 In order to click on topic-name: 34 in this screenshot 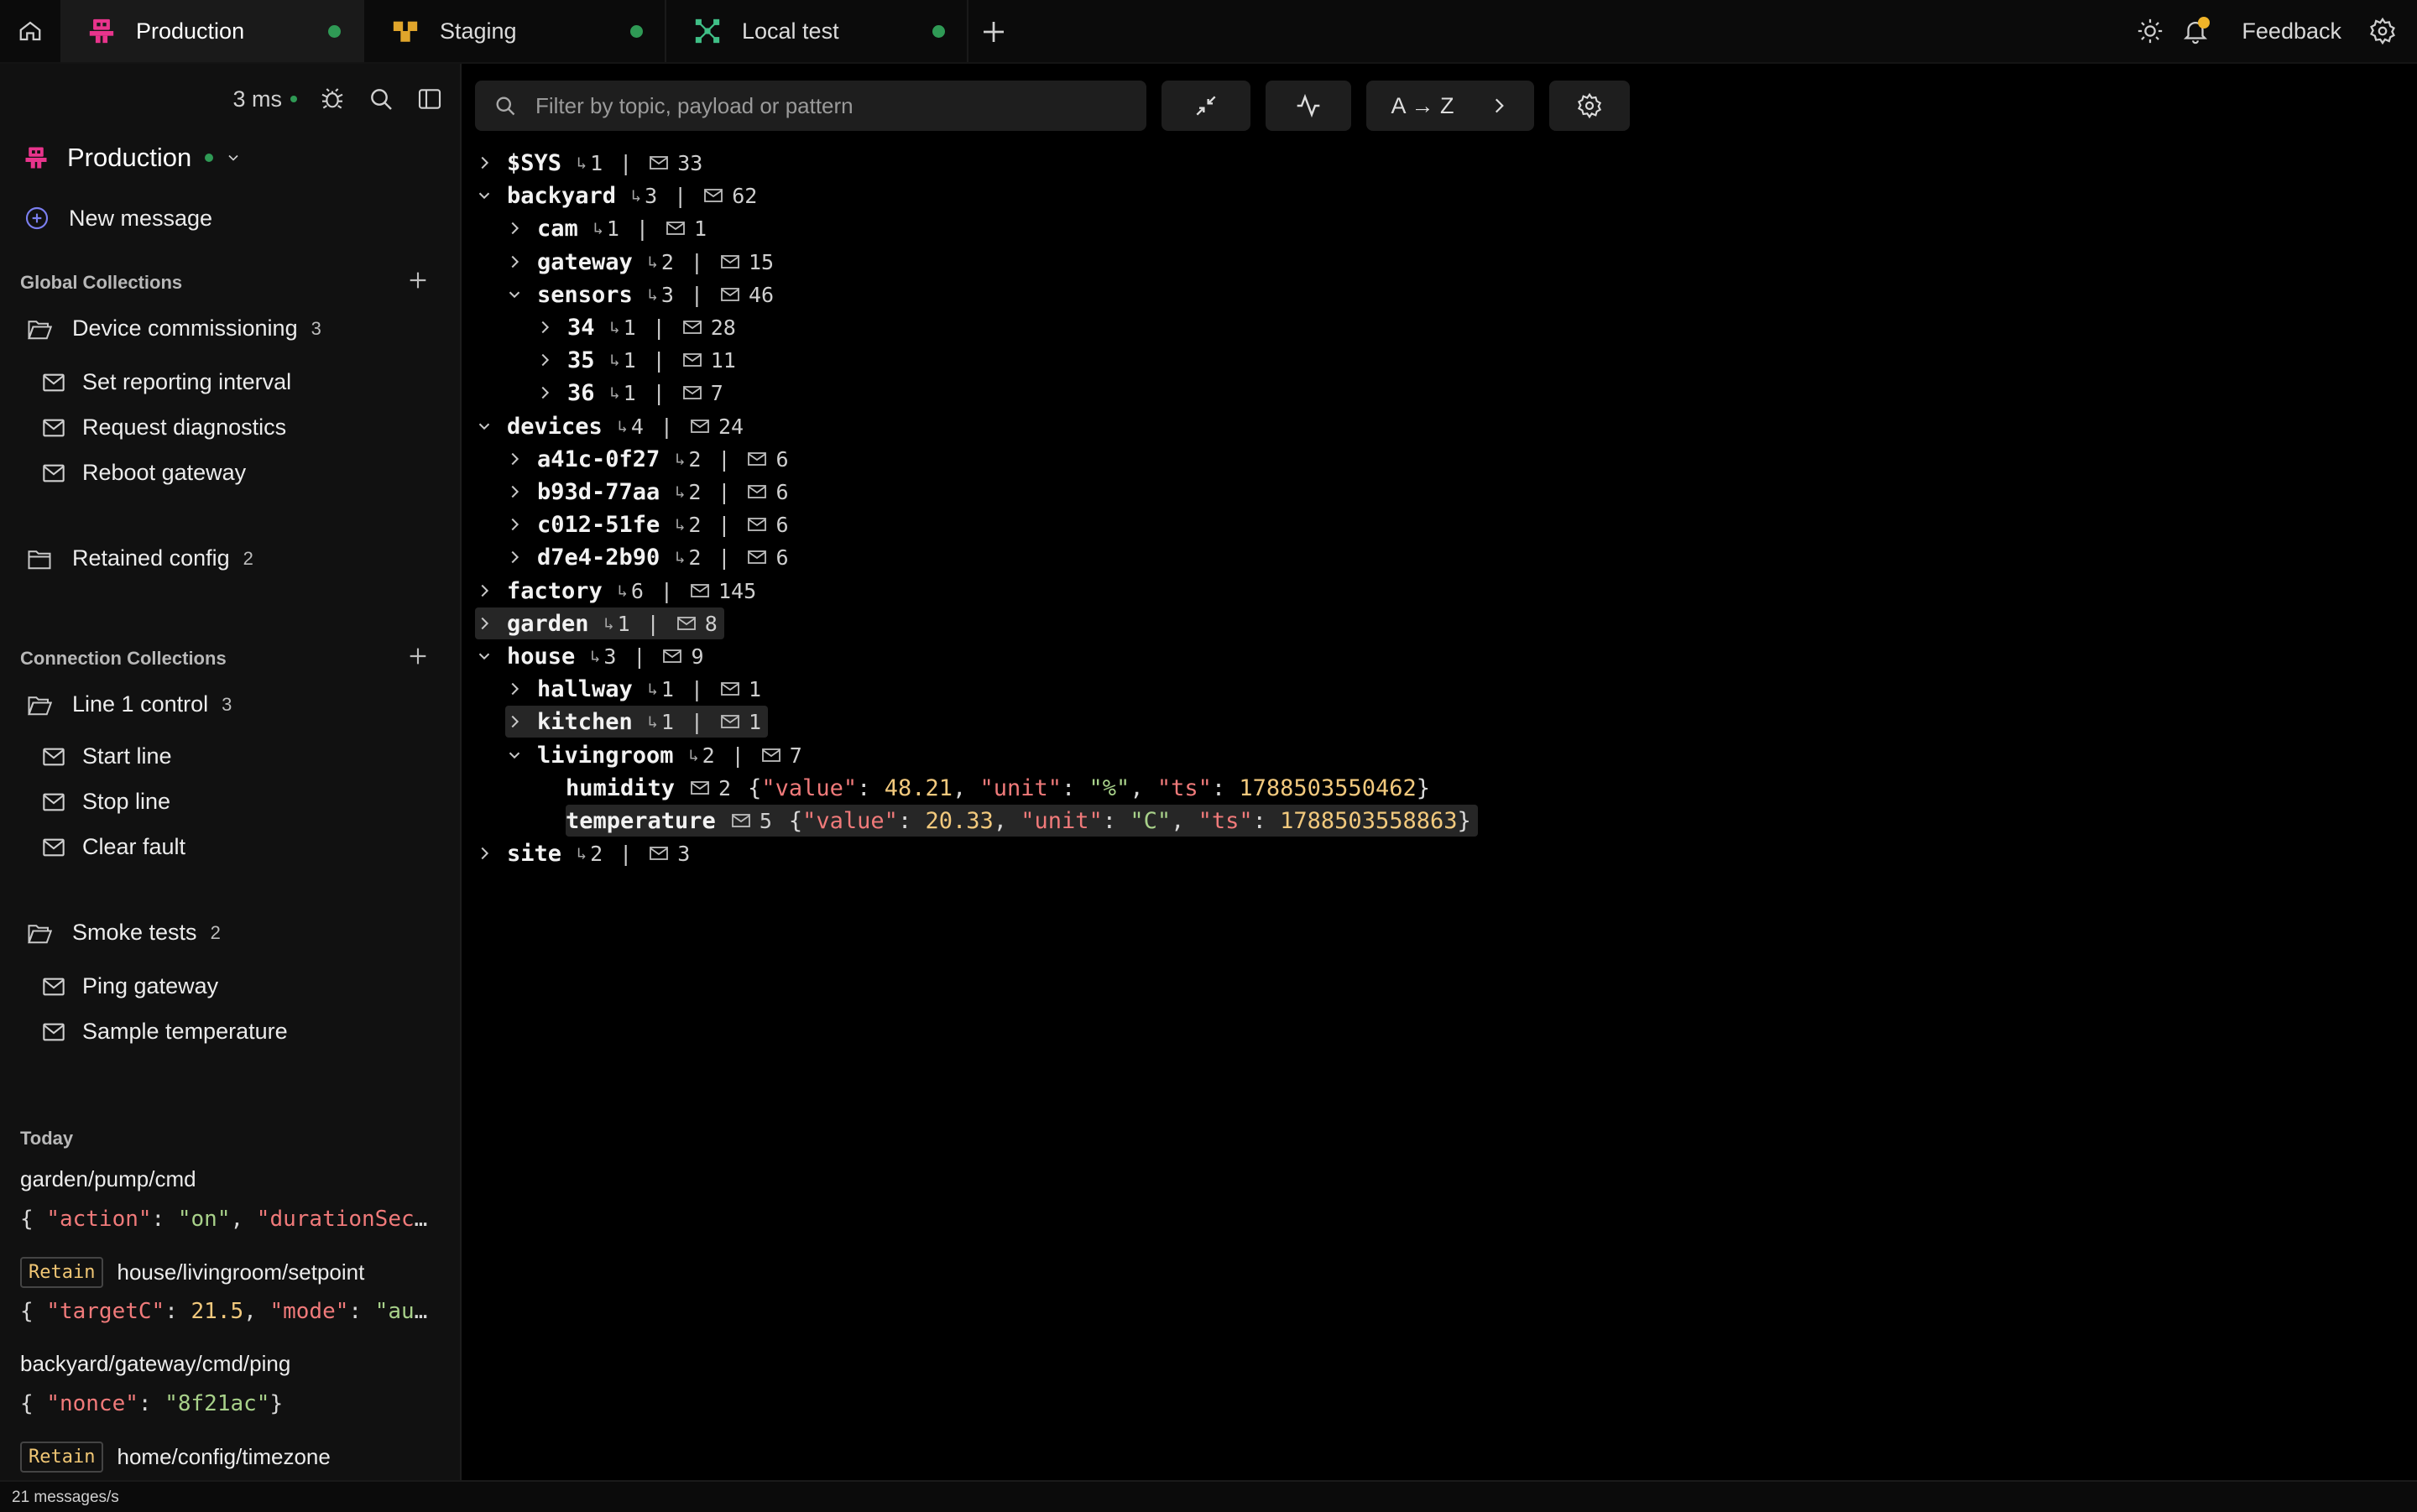, I will do `click(581, 328)`.